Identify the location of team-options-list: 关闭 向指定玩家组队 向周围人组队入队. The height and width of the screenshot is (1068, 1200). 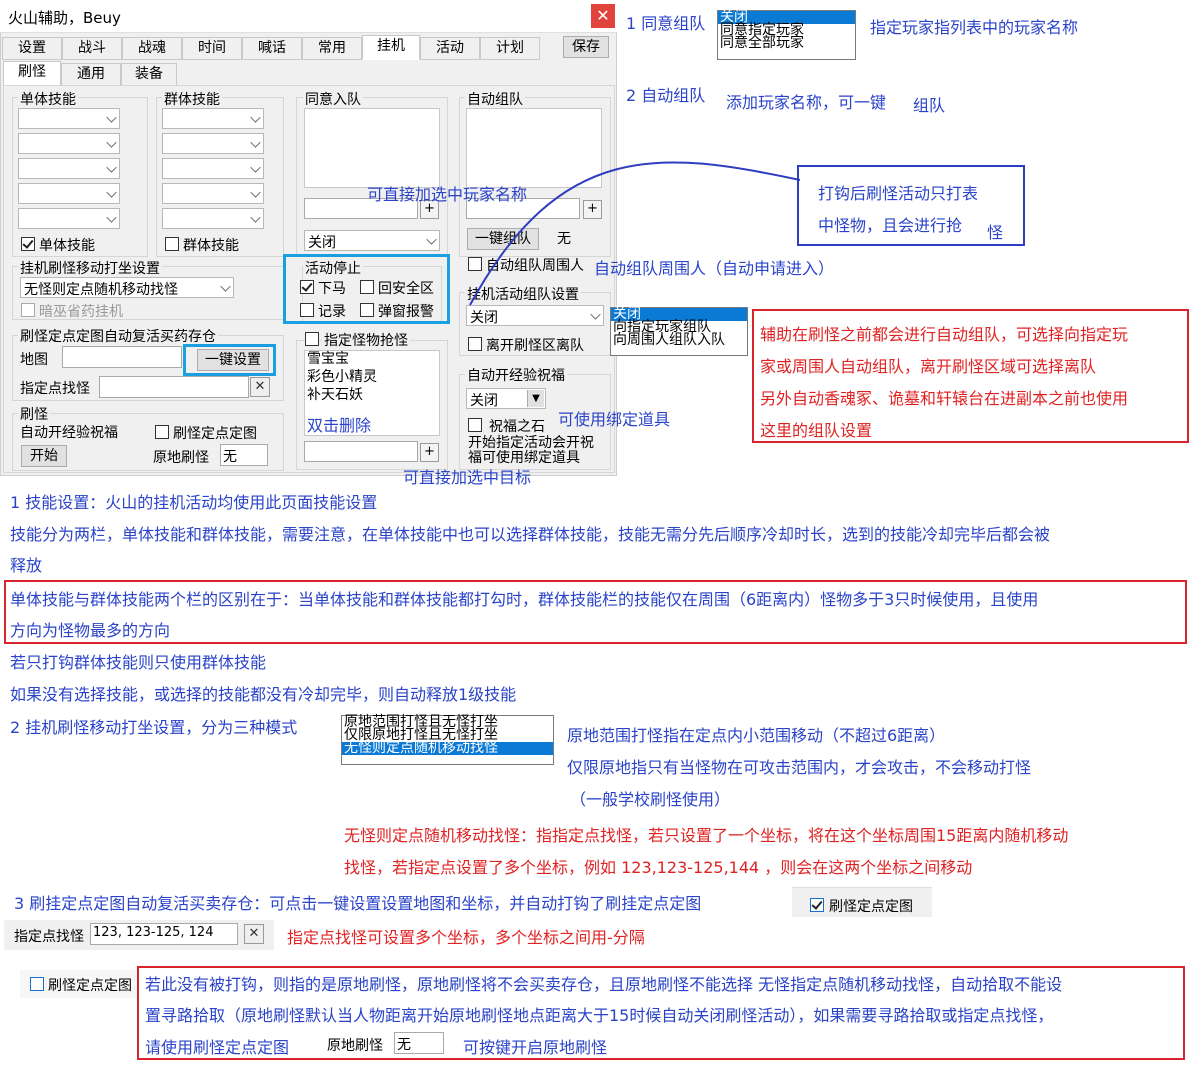
(679, 331).